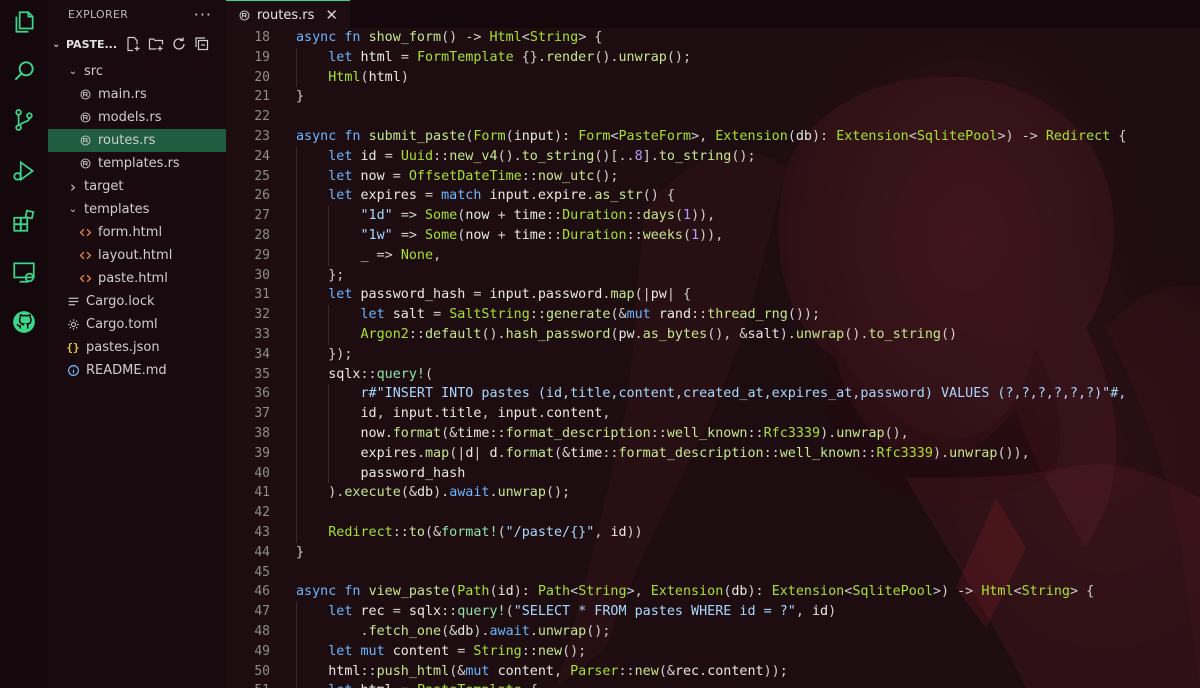 Image resolution: width=1200 pixels, height=688 pixels. Describe the element at coordinates (133, 44) in the screenshot. I see `new-file-icon` at that location.